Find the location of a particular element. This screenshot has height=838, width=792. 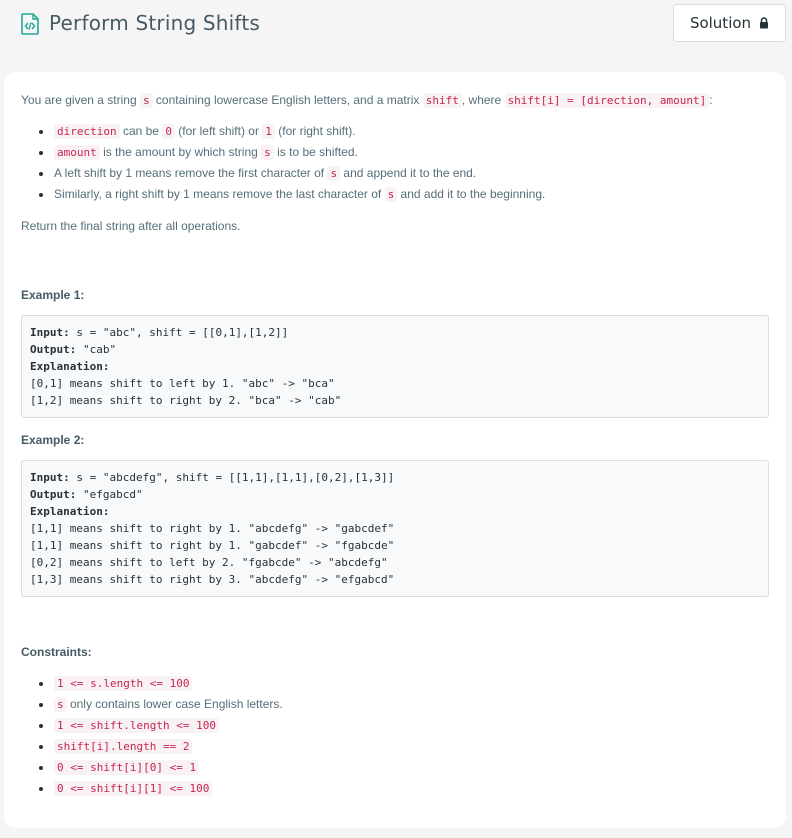

output-value: "cab" is located at coordinates (96, 349).